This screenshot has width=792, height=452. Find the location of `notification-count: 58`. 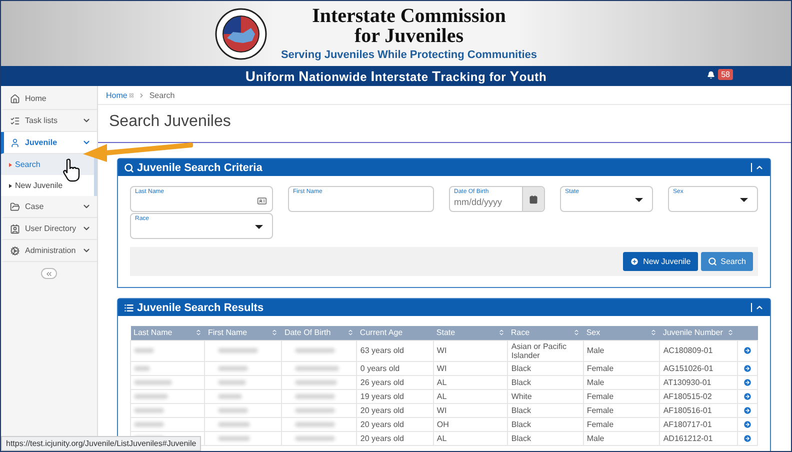

notification-count: 58 is located at coordinates (725, 74).